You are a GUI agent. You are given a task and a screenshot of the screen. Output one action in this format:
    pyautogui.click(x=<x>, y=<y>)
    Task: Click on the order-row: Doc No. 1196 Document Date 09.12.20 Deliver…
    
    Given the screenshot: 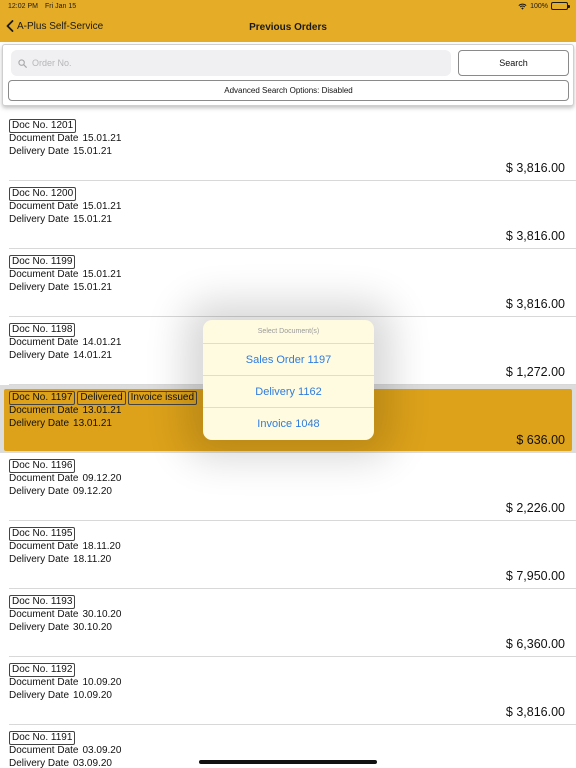 What is the action you would take?
    pyautogui.click(x=288, y=487)
    